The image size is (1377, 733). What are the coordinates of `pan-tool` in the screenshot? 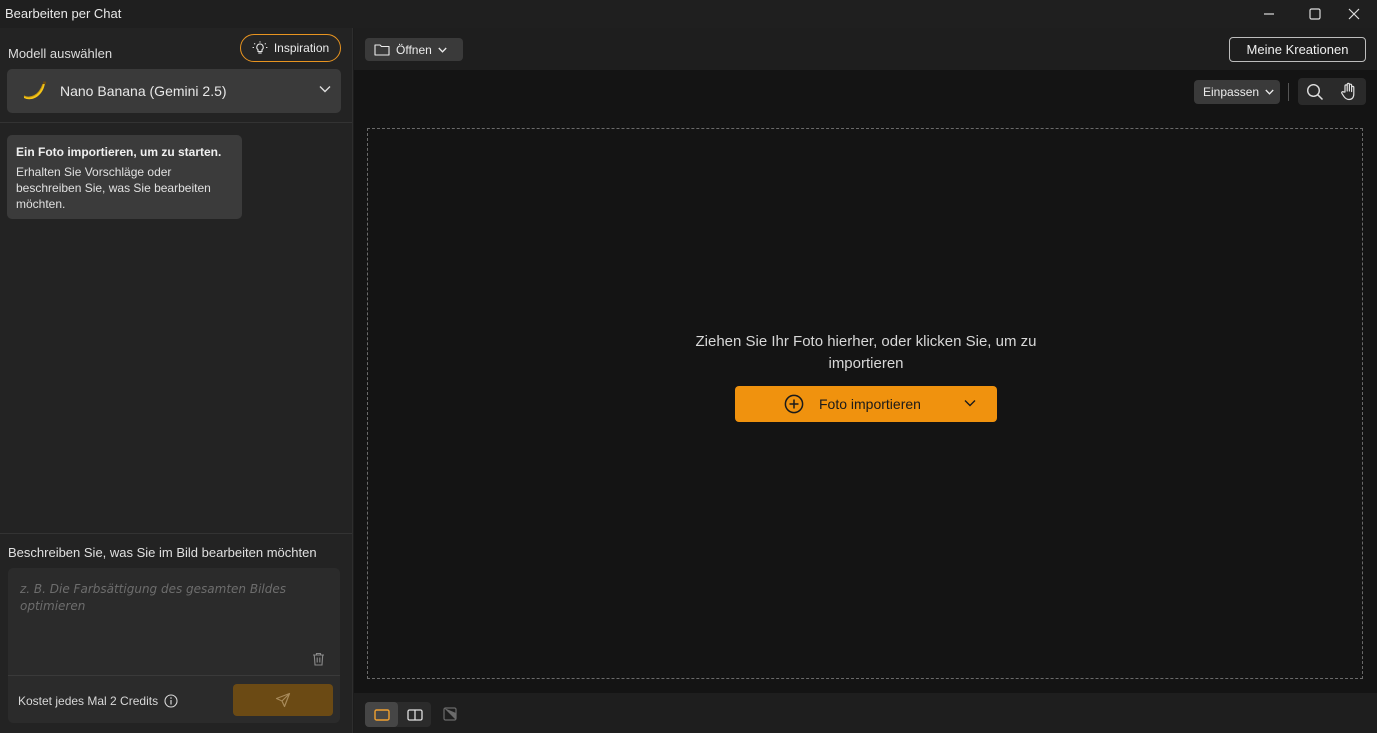 It's located at (1349, 91).